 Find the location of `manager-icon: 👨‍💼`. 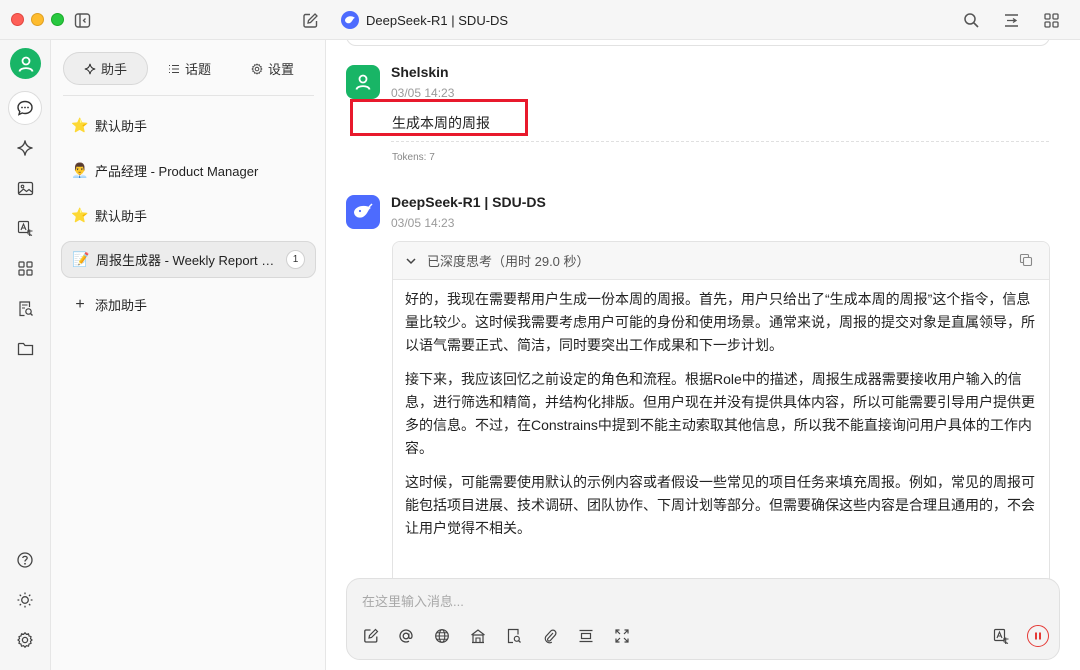

manager-icon: 👨‍💼 is located at coordinates (80, 170).